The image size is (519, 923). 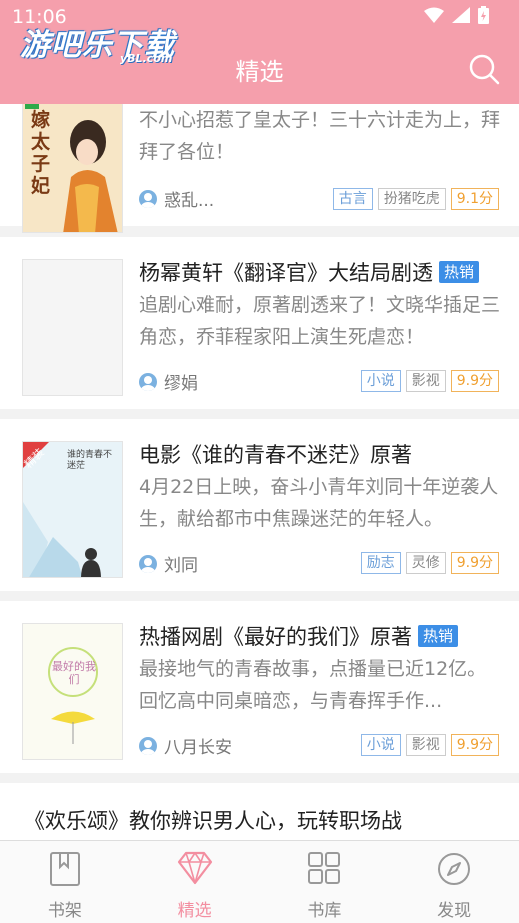 I want to click on tag: 扮猪吃虎, so click(x=411, y=199).